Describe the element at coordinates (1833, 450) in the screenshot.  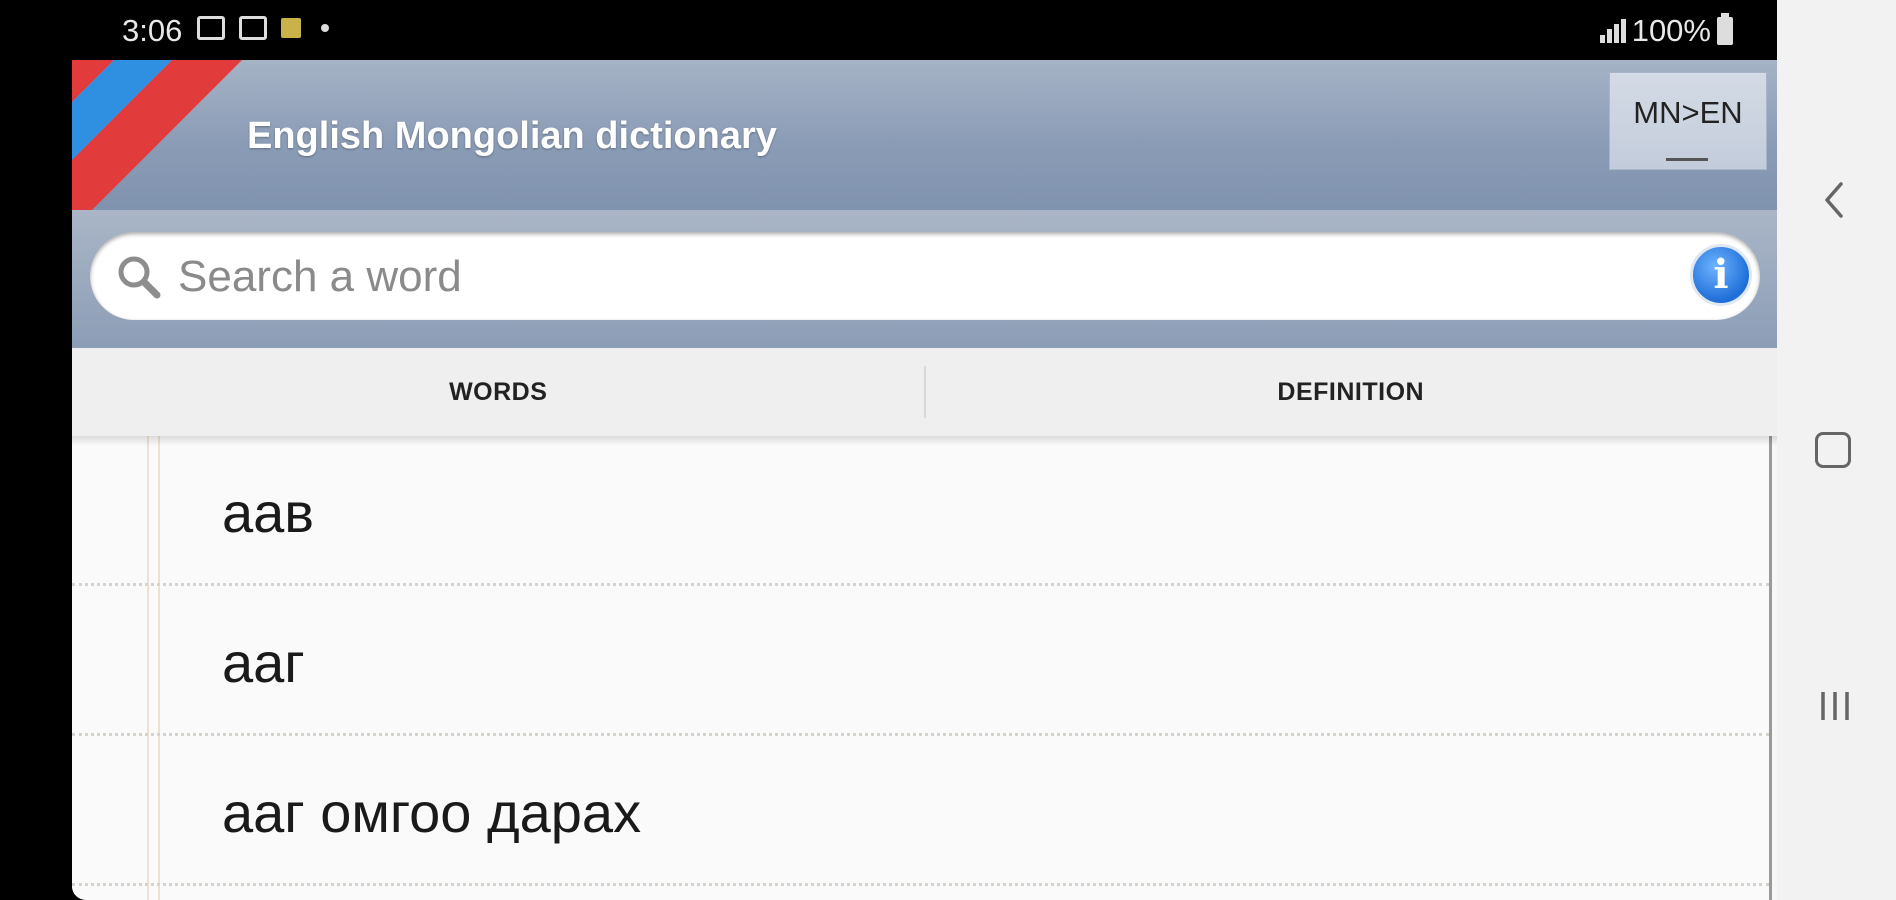
I see `home-icon` at that location.